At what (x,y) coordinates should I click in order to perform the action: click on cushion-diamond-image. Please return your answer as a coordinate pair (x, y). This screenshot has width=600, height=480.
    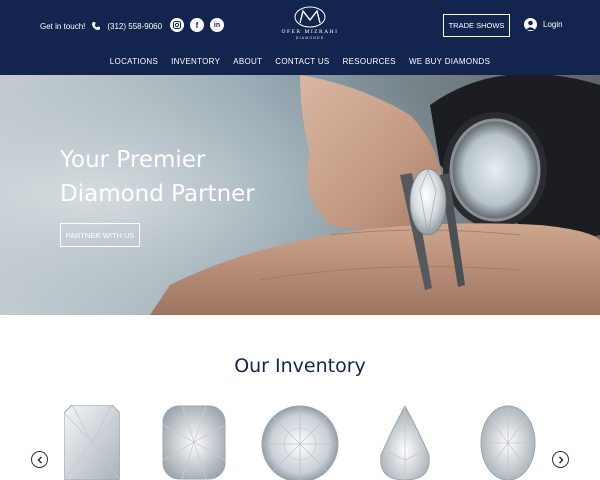
    Looking at the image, I should click on (194, 442).